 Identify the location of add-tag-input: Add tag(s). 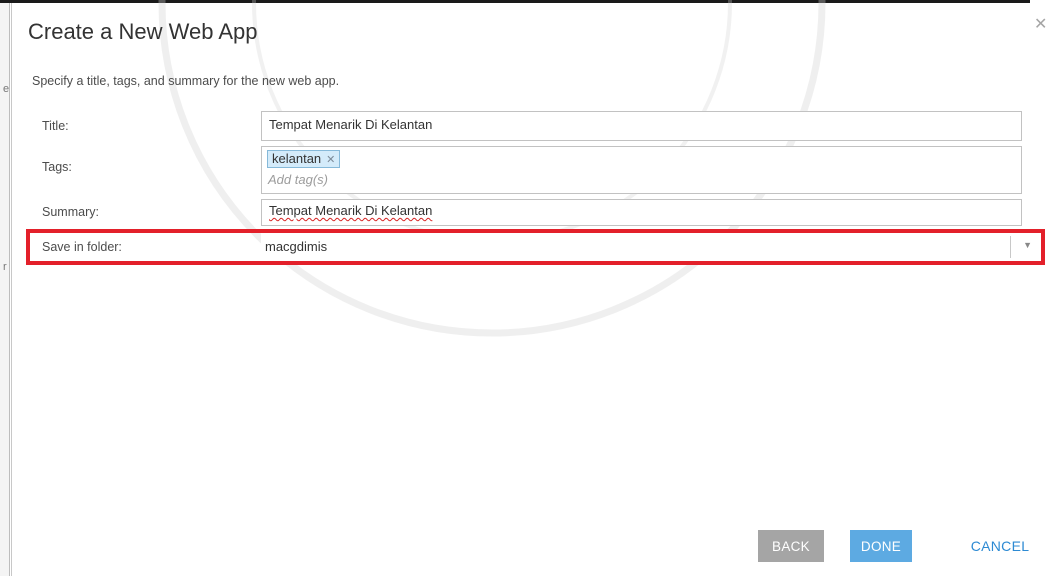
(642, 179).